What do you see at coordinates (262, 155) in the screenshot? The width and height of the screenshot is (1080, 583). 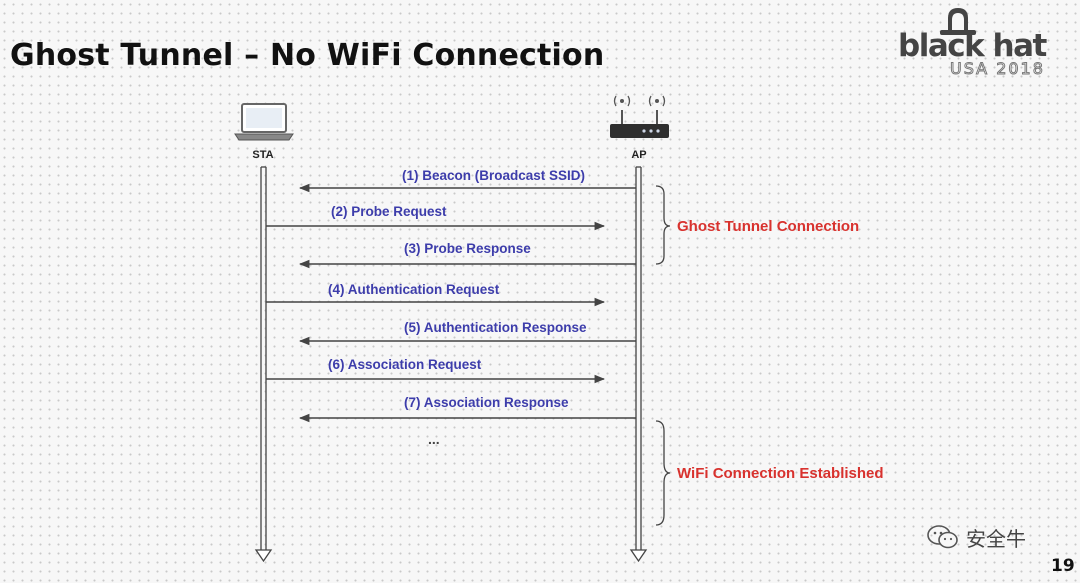 I see `actor-label-sta: STA` at bounding box center [262, 155].